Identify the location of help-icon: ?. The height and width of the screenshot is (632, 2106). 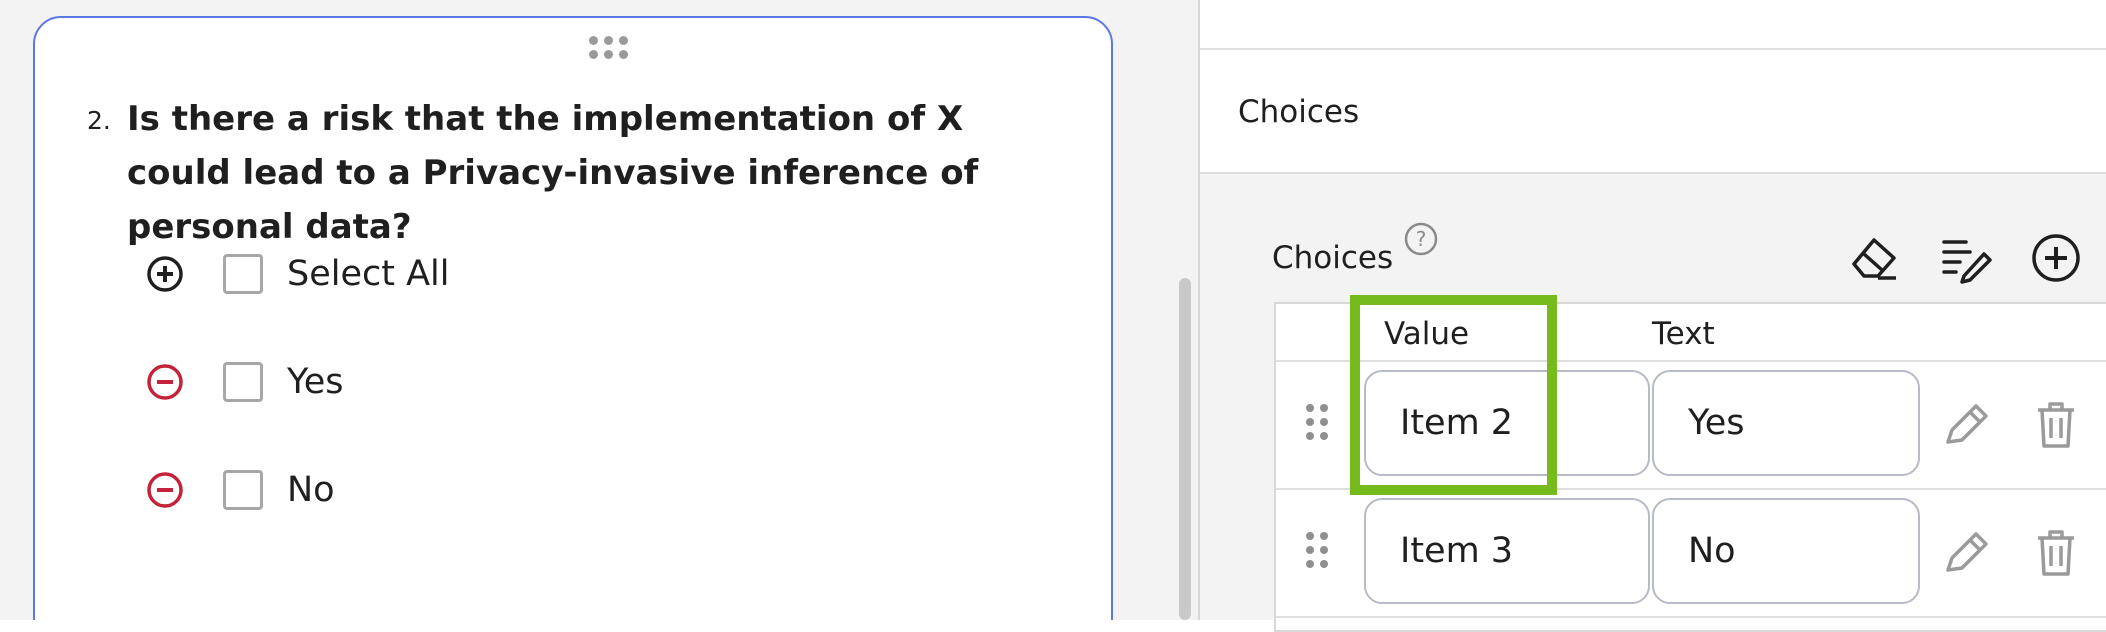
(1421, 239).